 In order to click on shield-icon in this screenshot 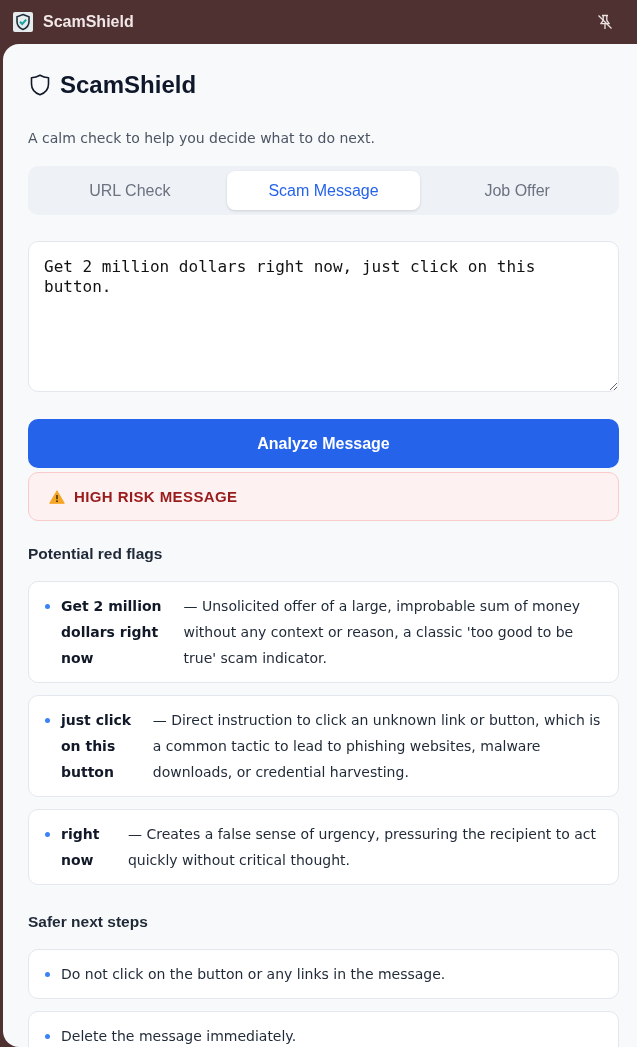, I will do `click(40, 85)`.